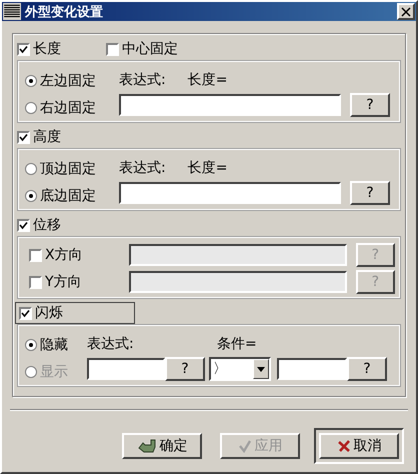  I want to click on radio-label: 隐藏, so click(54, 345).